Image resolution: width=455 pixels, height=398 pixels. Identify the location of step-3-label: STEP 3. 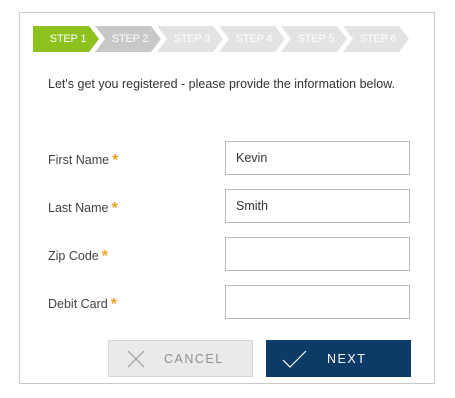
(192, 39).